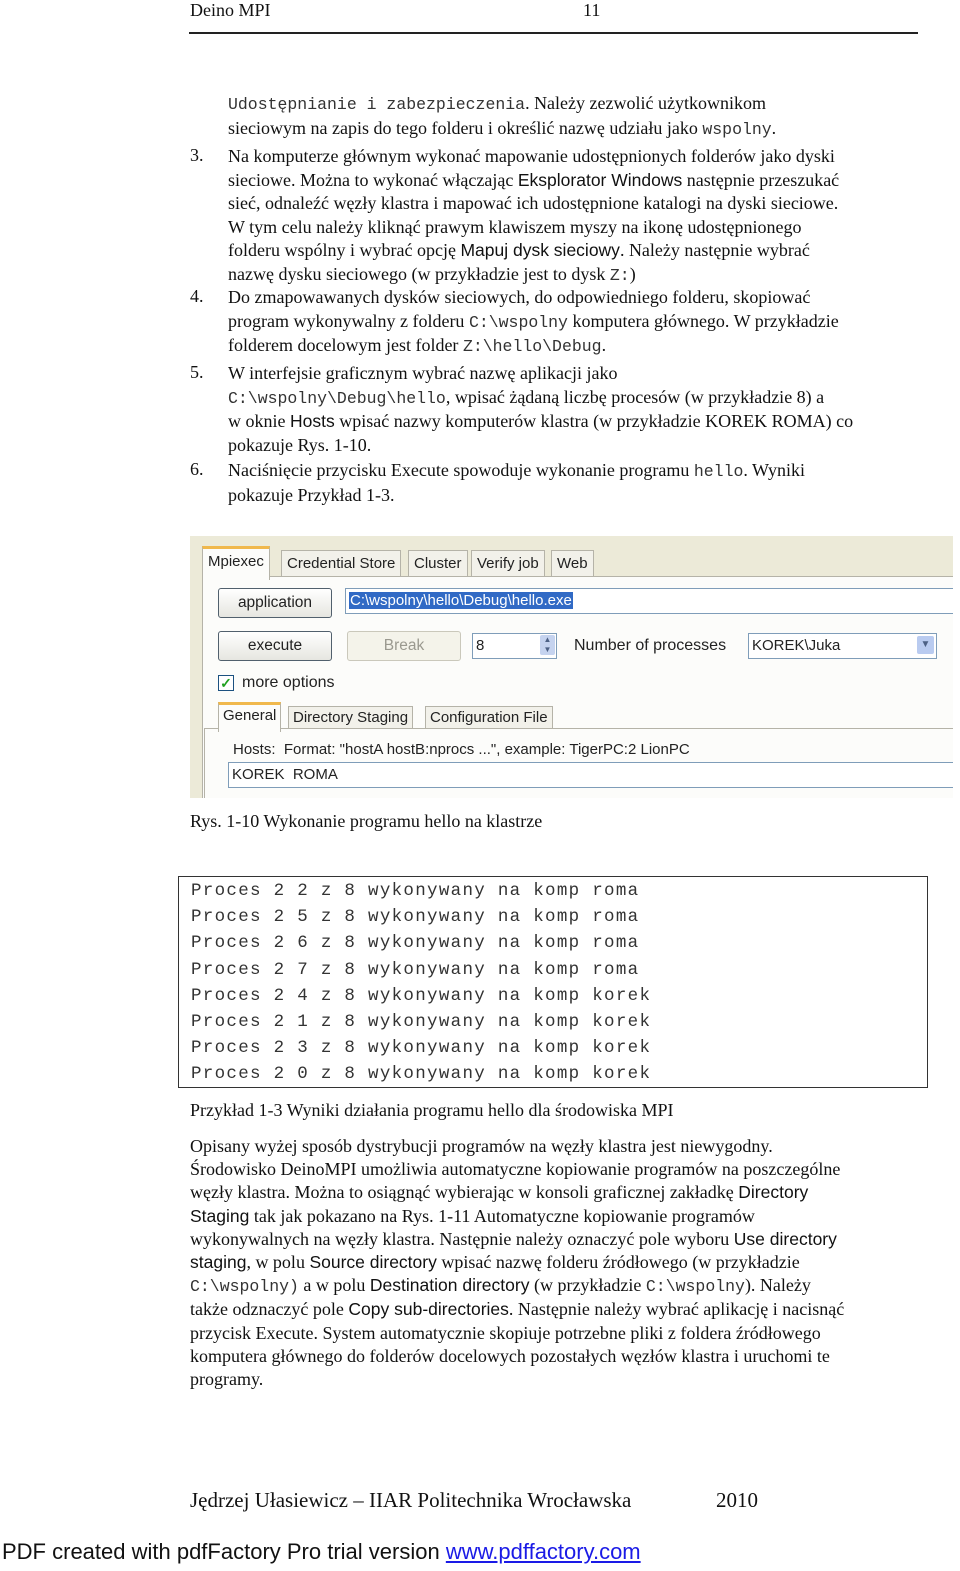 The height and width of the screenshot is (1571, 960). What do you see at coordinates (244, 1287) in the screenshot?
I see `code-span: C:\wspolny)` at bounding box center [244, 1287].